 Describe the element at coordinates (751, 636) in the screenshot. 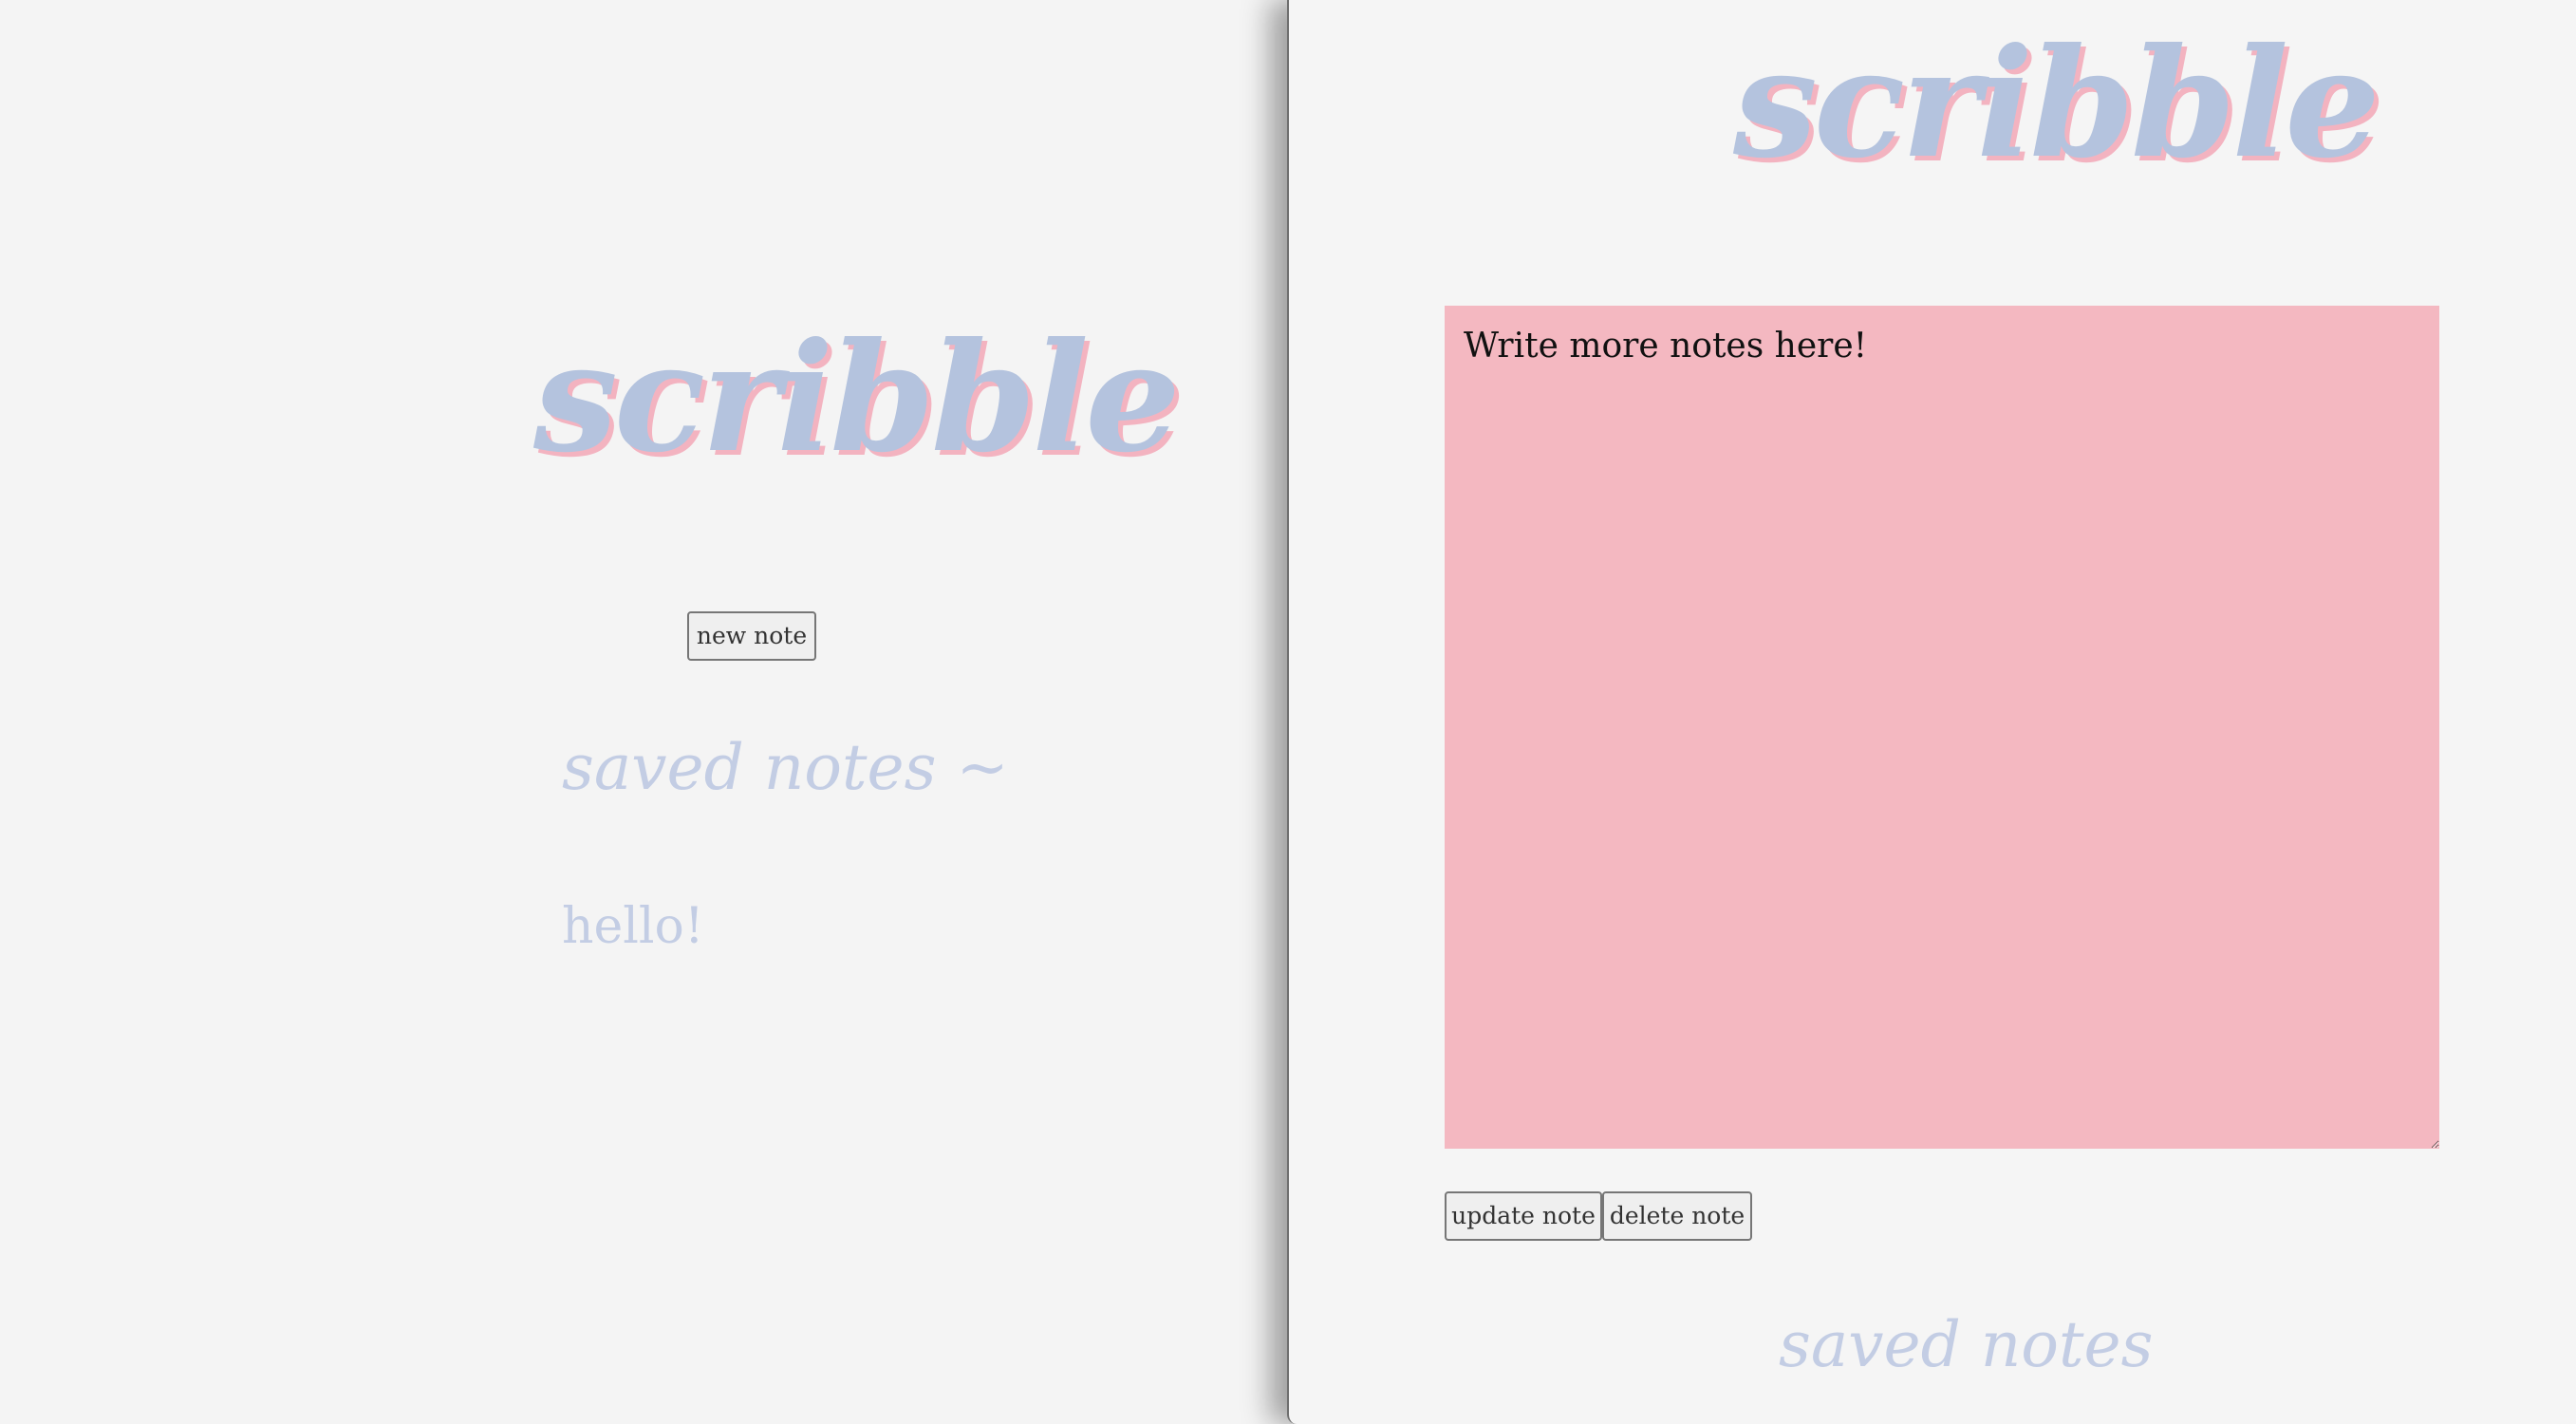

I see `new-note-button: new note` at that location.